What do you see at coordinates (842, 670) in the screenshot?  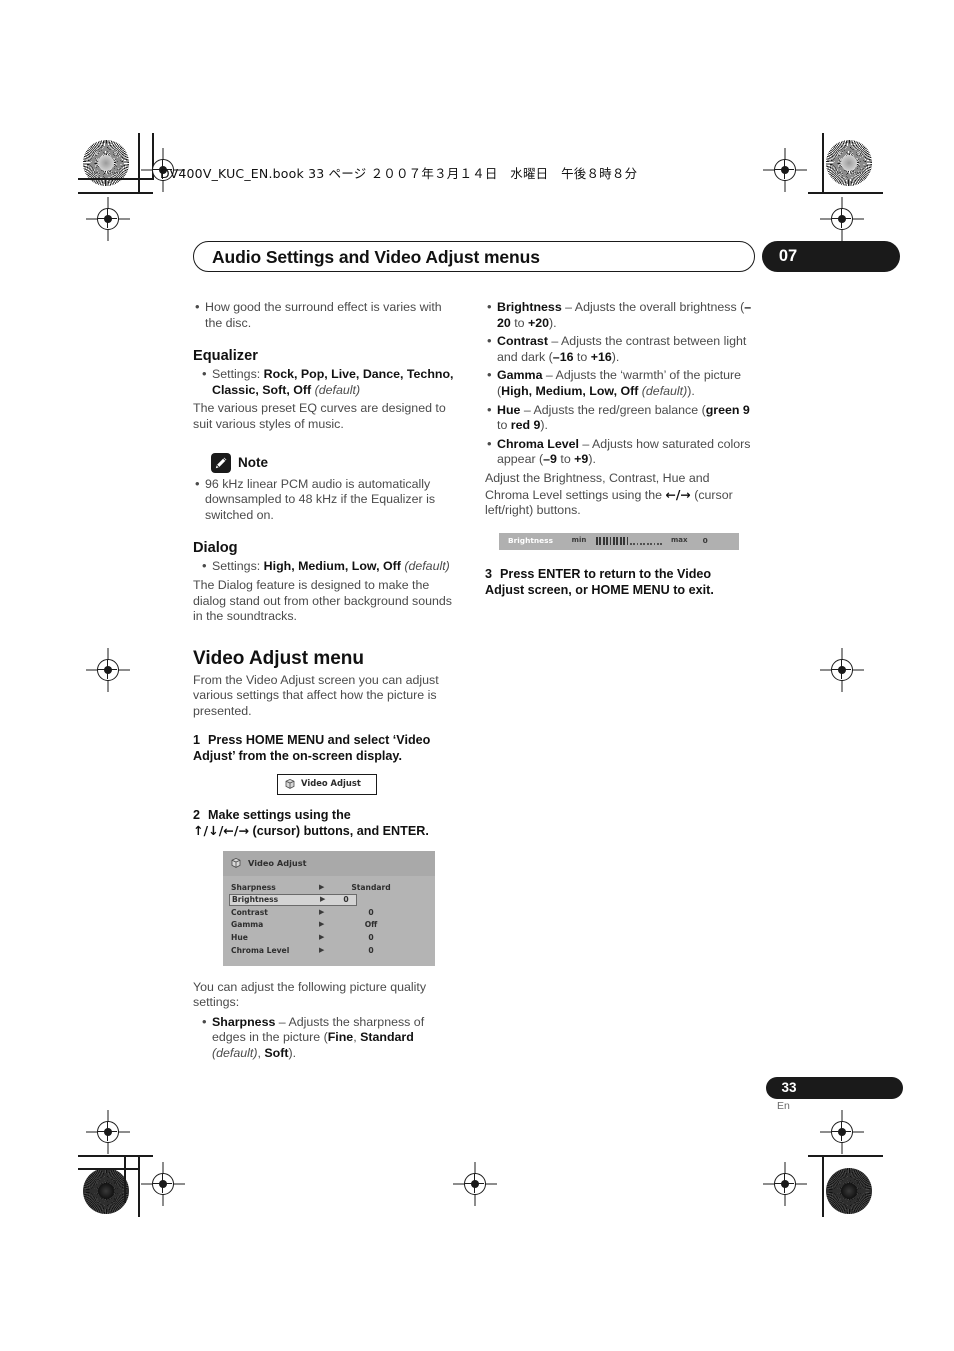 I see `registration-cross-right-middle` at bounding box center [842, 670].